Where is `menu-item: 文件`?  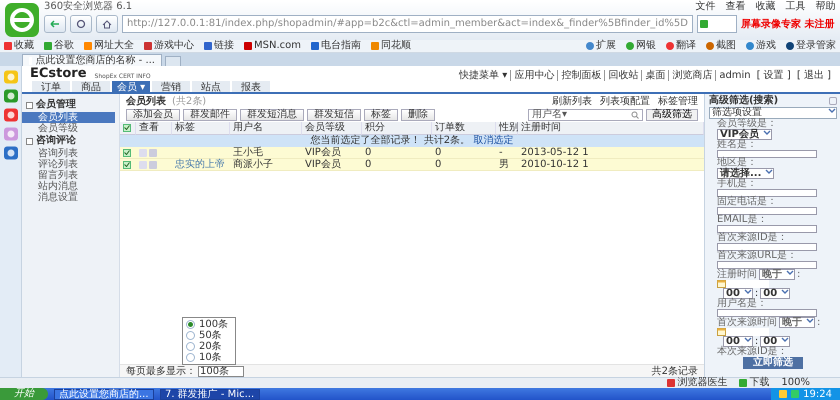 menu-item: 文件 is located at coordinates (705, 6).